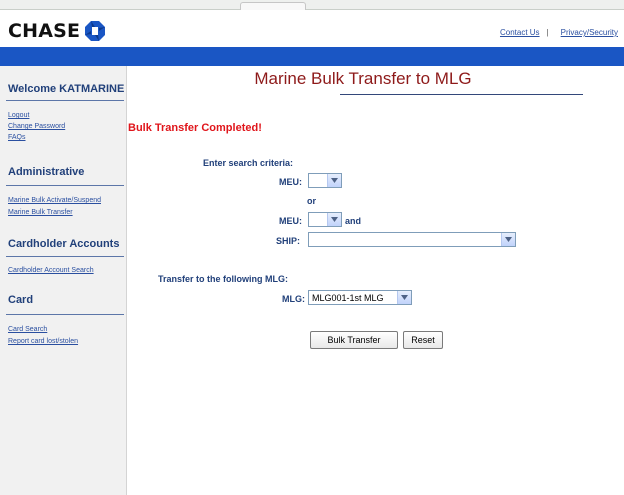 The image size is (624, 495). What do you see at coordinates (54, 200) in the screenshot?
I see `sidebar-link-marine-bulk-activate-suspend: Marine Bulk Activate/Suspend` at bounding box center [54, 200].